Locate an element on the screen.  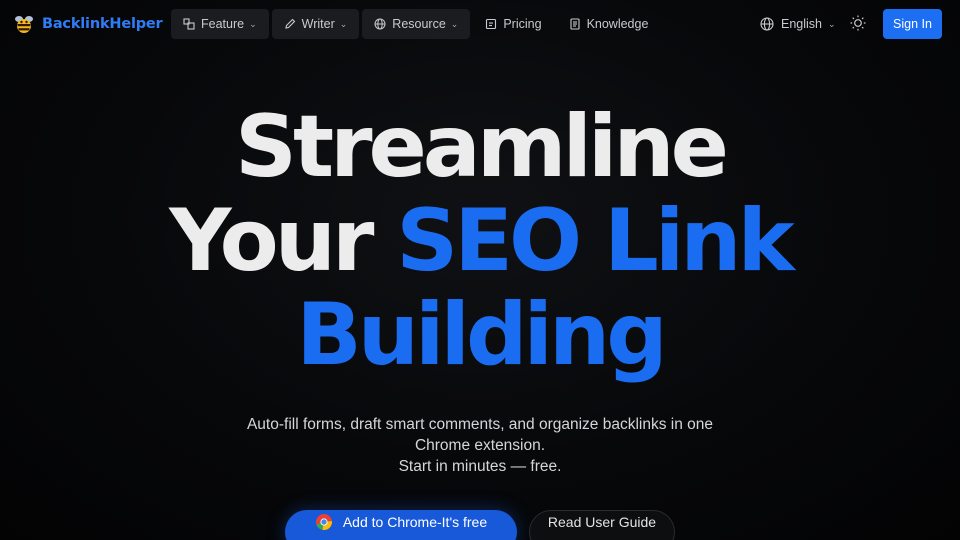
nav-item-label: Pricing is located at coordinates (522, 24).